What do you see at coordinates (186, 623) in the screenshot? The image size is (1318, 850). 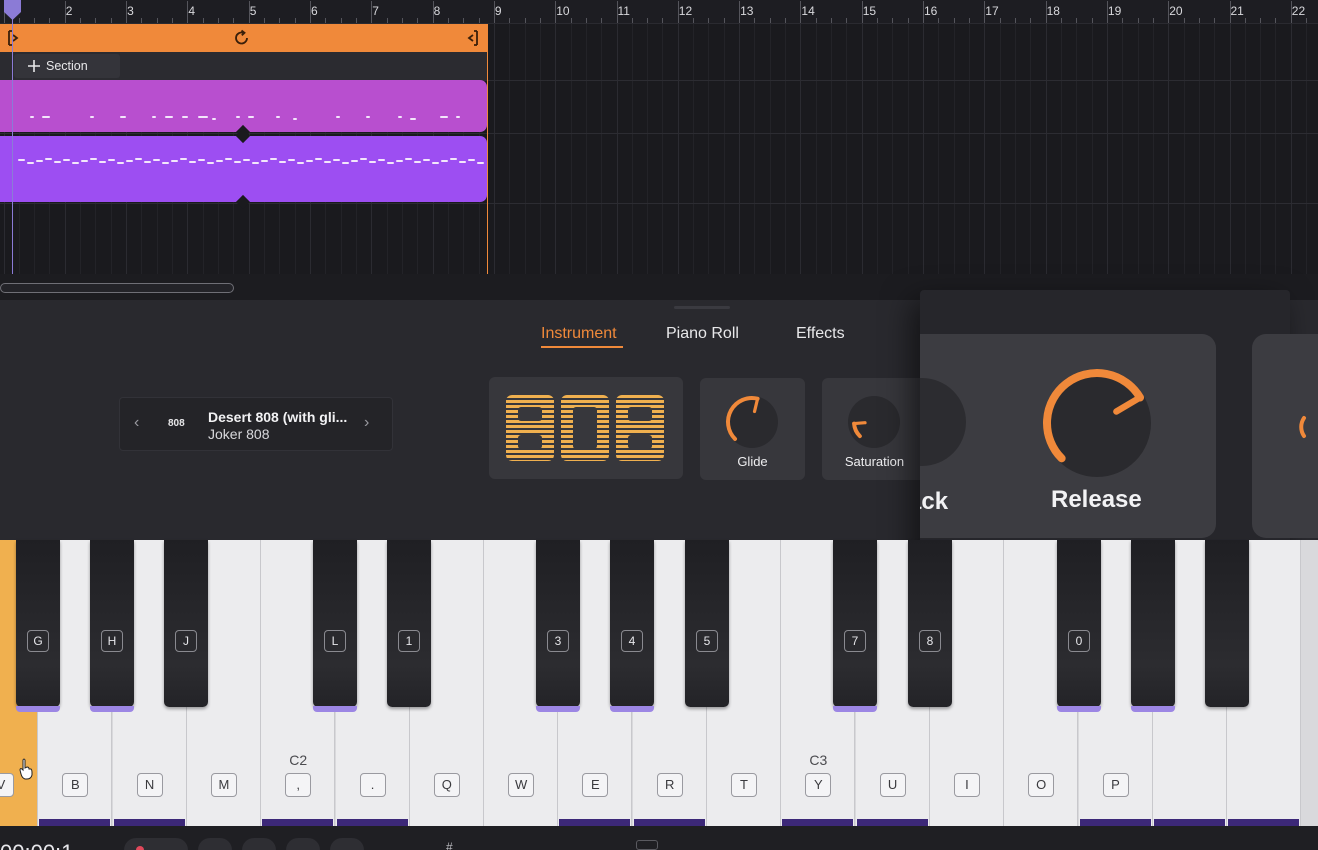 I see `black-key: J` at bounding box center [186, 623].